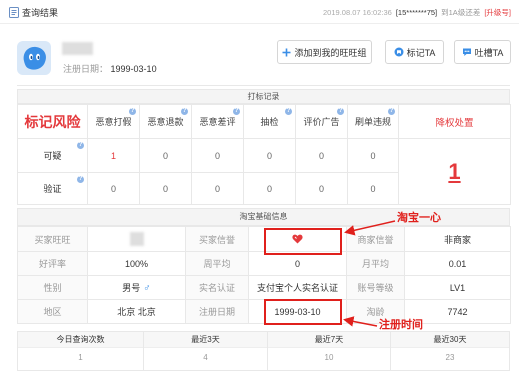 Image resolution: width=519 pixels, height=372 pixels. I want to click on info-label: 账号等级, so click(375, 287).